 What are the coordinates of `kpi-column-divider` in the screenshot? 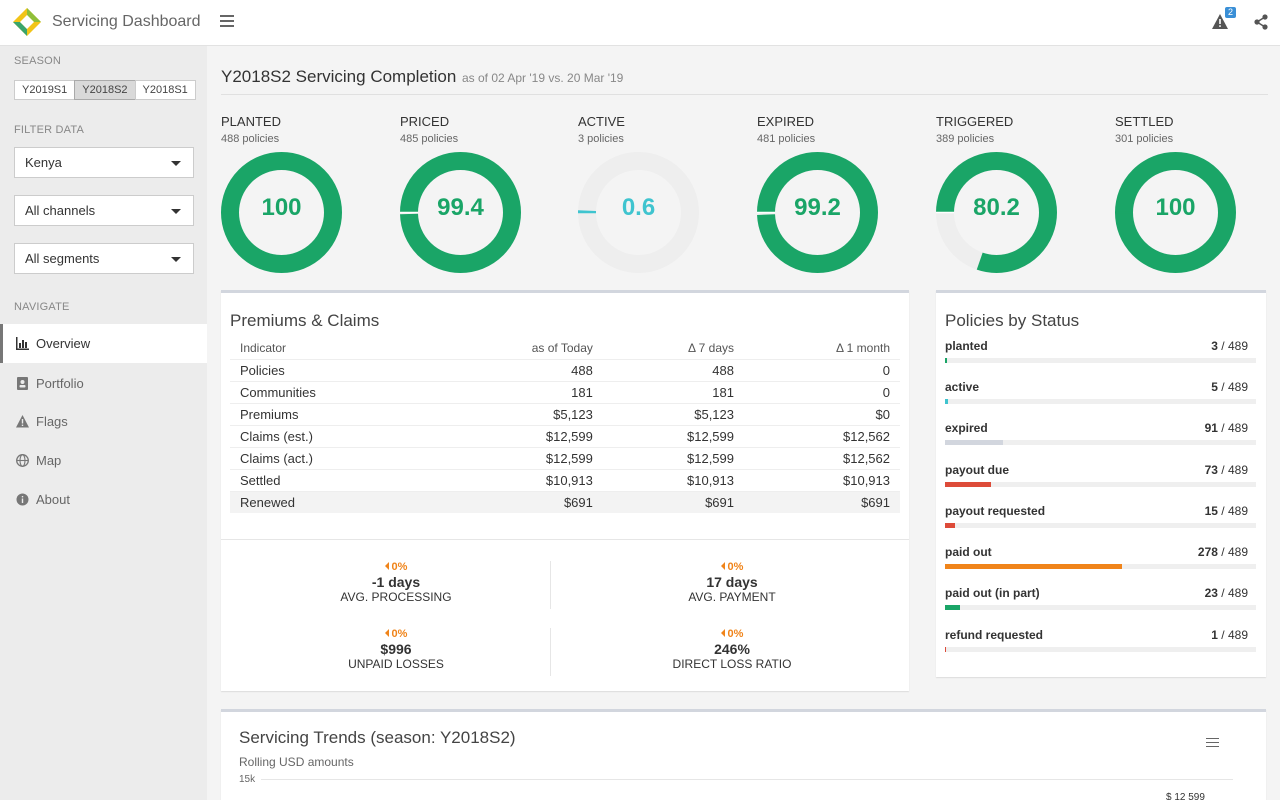 It's located at (550, 585).